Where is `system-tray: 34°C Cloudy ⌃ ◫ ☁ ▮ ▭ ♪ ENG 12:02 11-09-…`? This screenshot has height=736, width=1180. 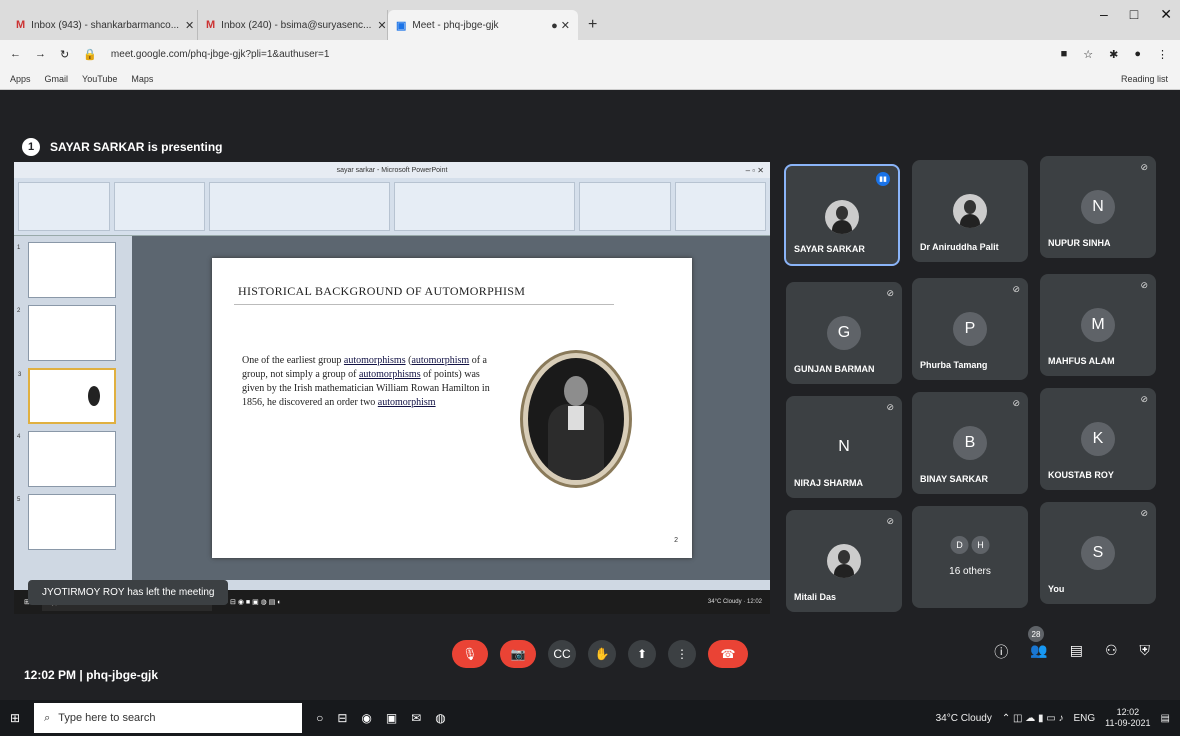 system-tray: 34°C Cloudy ⌃ ◫ ☁ ▮ ▭ ♪ ENG 12:02 11-09-… is located at coordinates (1058, 718).